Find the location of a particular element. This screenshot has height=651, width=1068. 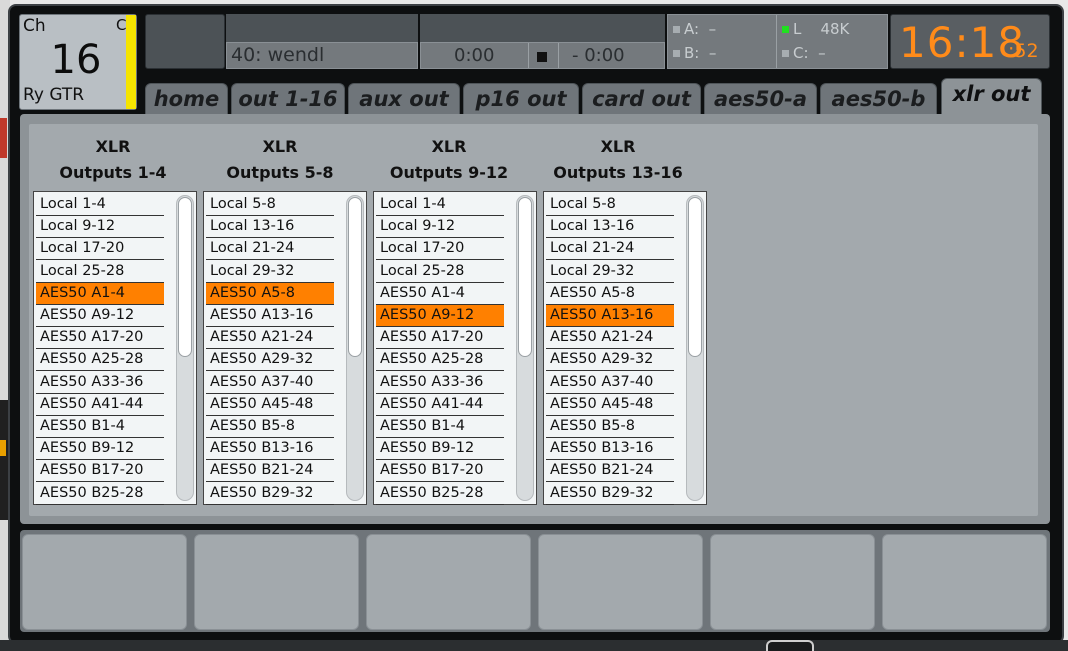

tab-aes50-a: aes50-a is located at coordinates (760, 98).